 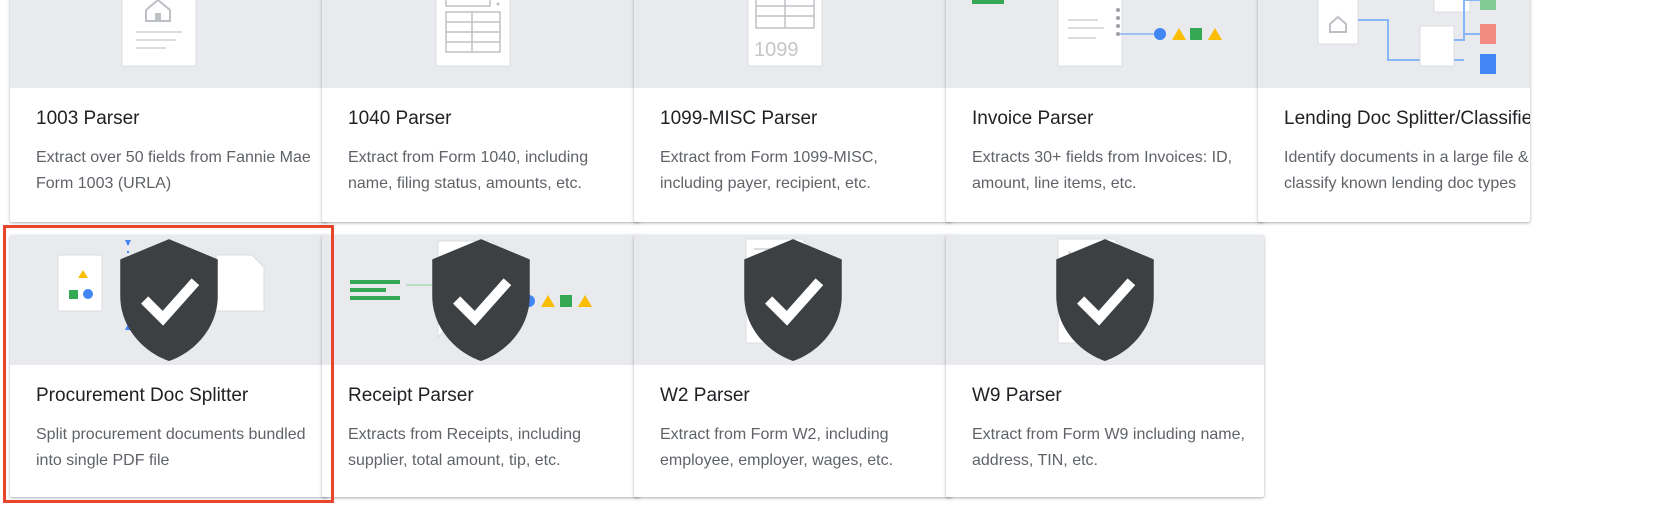 What do you see at coordinates (776, 50) in the screenshot?
I see `thumb-form-label: 1099` at bounding box center [776, 50].